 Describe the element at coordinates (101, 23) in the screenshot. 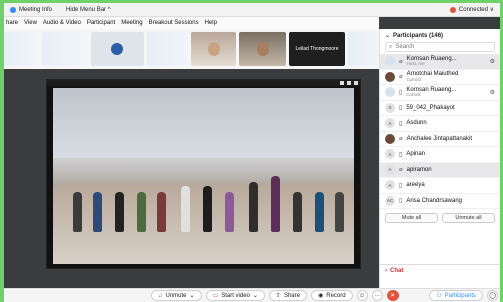

I see `menu-participant: Participant` at that location.